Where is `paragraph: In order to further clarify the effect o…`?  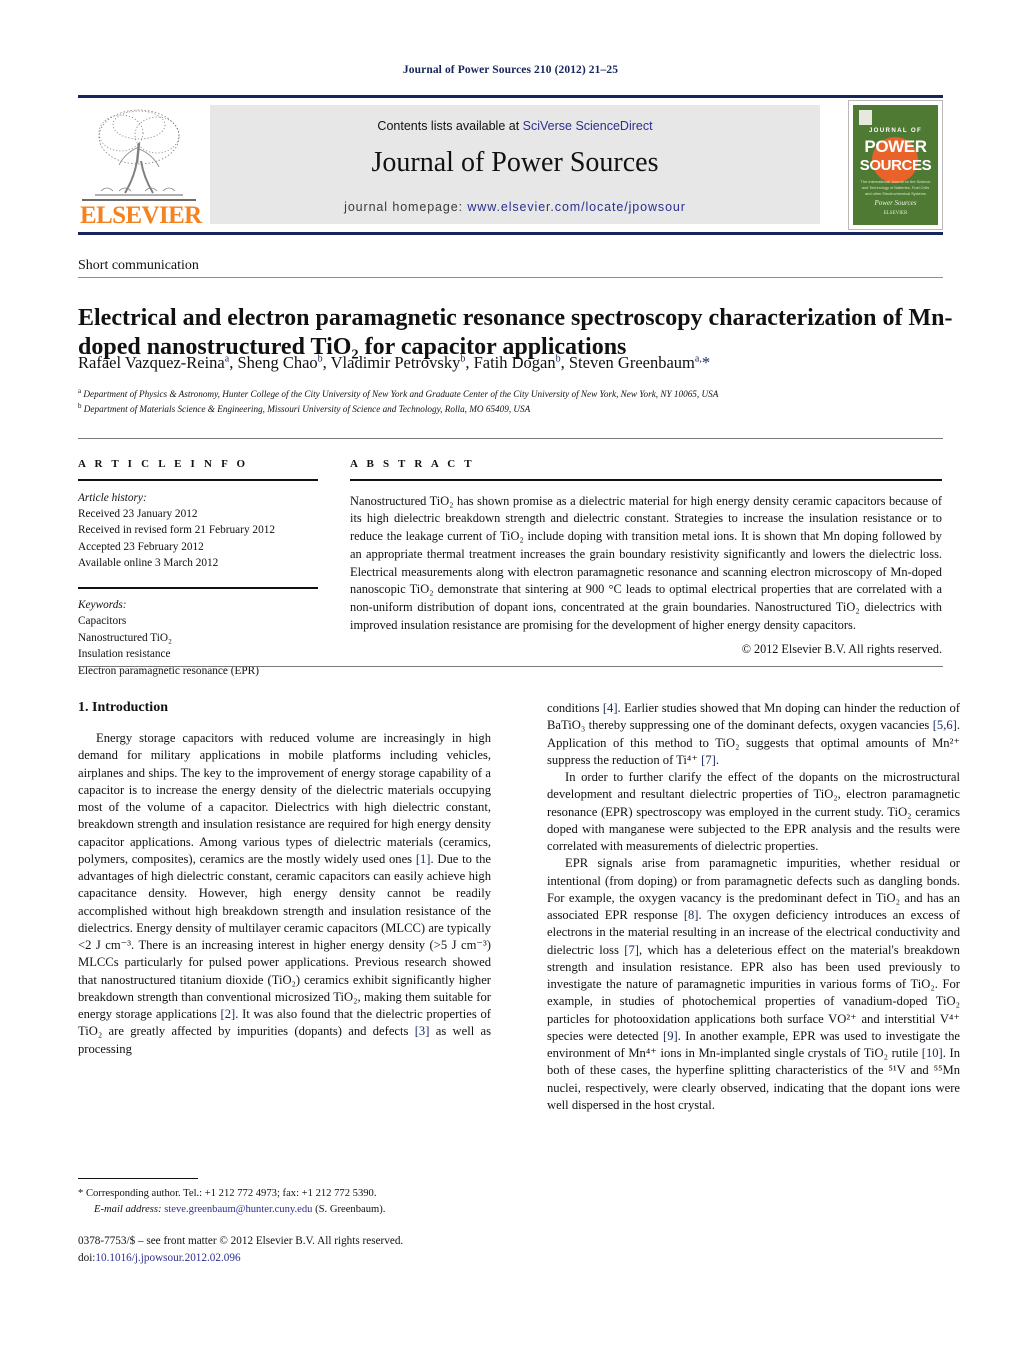
paragraph: In order to further clarify the effect o… is located at coordinates (753, 811).